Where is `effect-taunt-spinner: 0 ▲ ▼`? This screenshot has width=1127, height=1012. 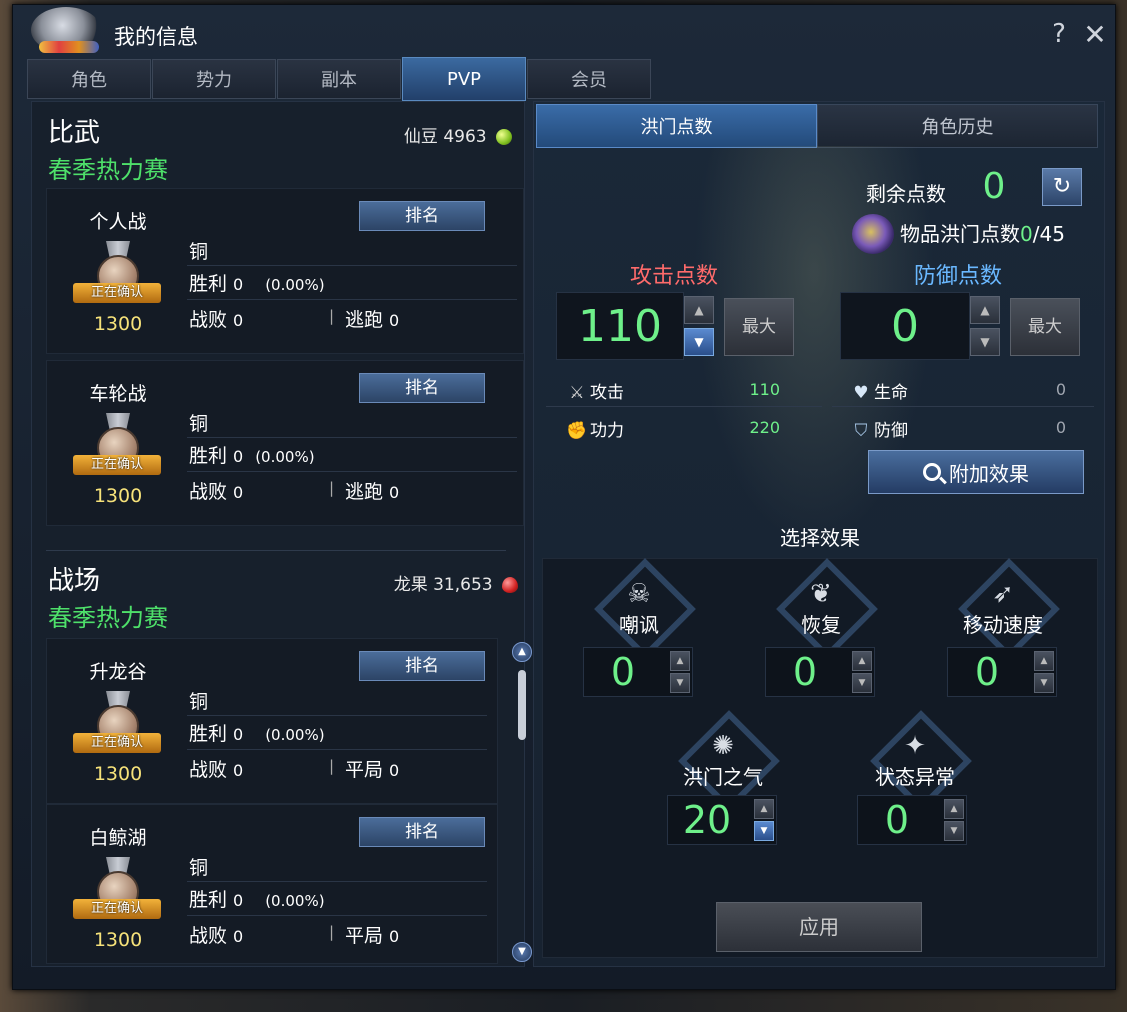
effect-taunt-spinner: 0 ▲ ▼ is located at coordinates (638, 672).